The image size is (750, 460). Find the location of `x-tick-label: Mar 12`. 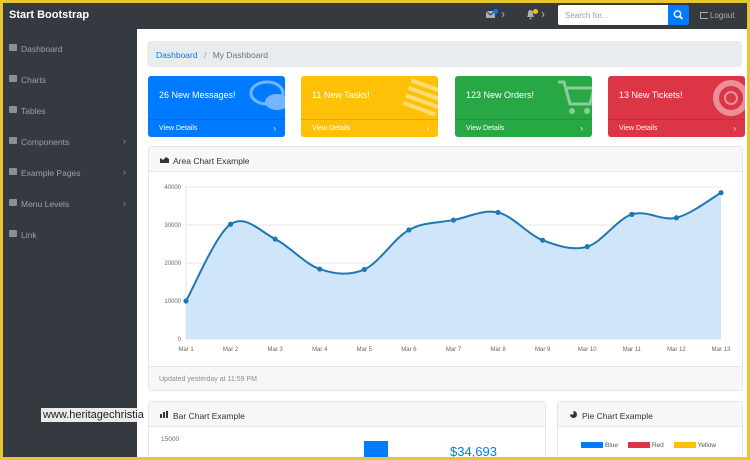

x-tick-label: Mar 12 is located at coordinates (676, 350).